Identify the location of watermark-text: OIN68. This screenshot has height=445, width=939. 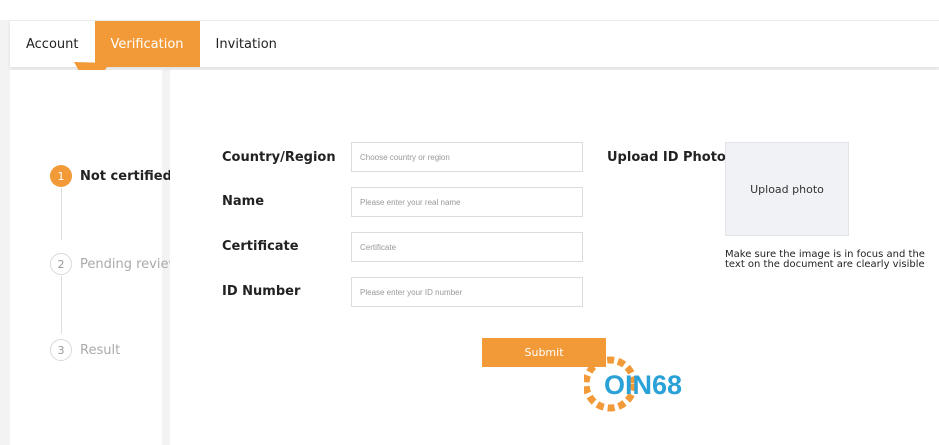
(643, 385).